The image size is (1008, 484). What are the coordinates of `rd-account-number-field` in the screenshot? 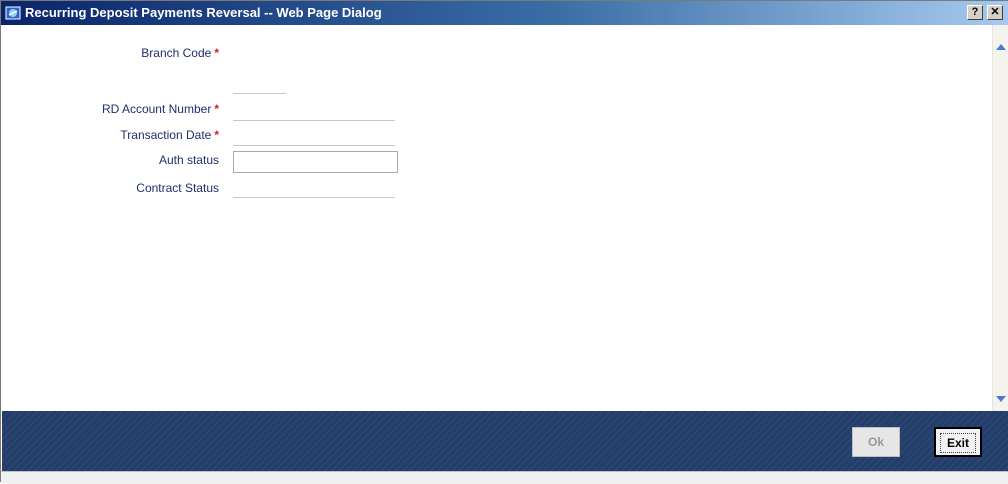 It's located at (314, 120).